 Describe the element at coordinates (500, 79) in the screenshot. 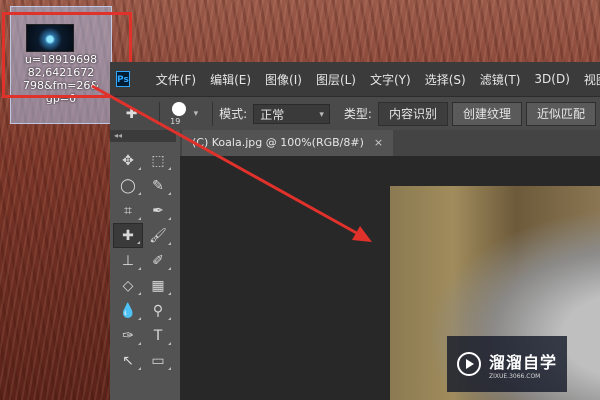

I see `menu-filter: 滤镜(T)` at that location.